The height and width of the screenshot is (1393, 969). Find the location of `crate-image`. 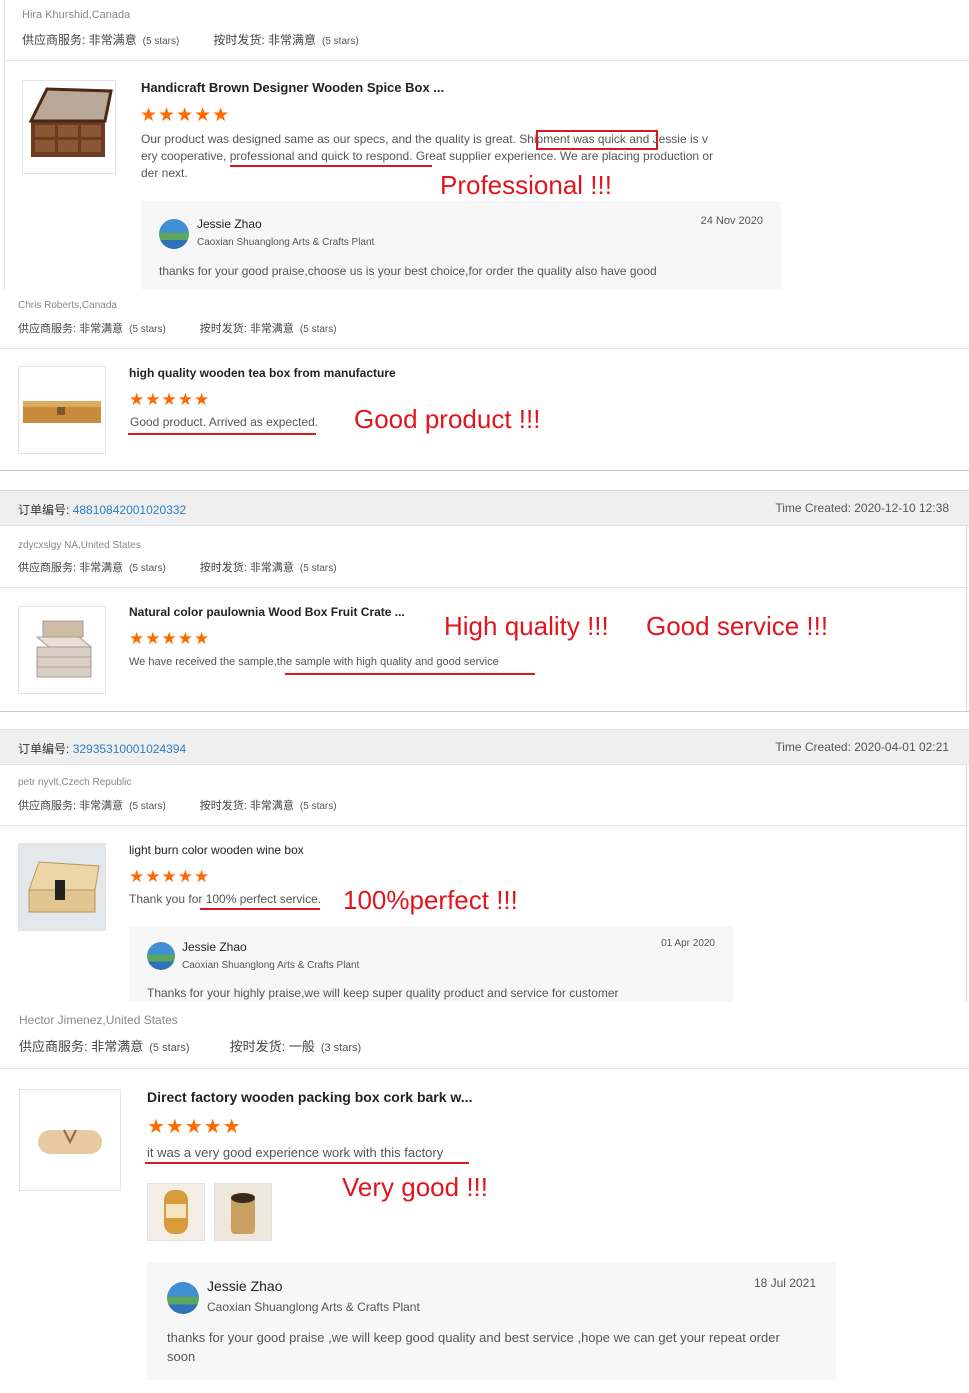

crate-image is located at coordinates (64, 649).